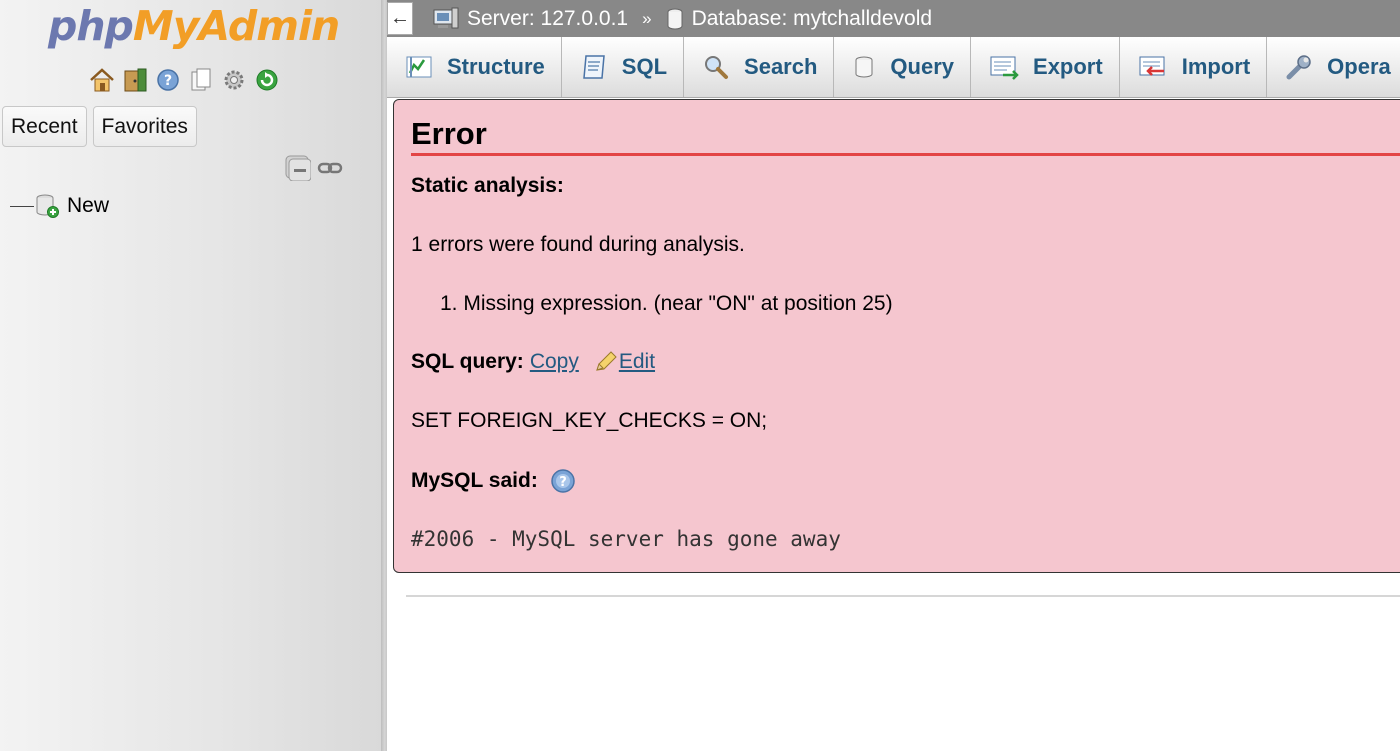 This screenshot has height=751, width=1400. I want to click on home-icon, so click(102, 80).